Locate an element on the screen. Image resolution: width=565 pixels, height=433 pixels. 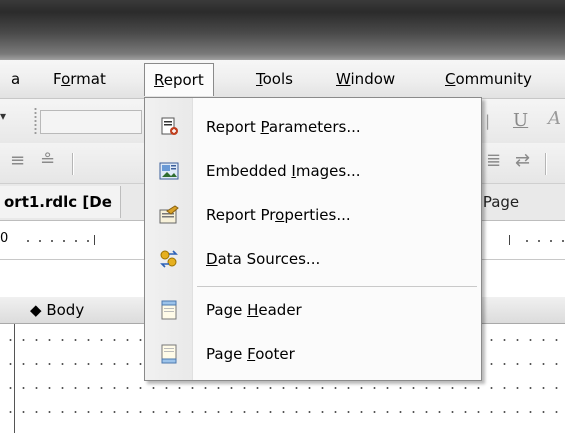
menu-format-label: Format is located at coordinates (79, 79).